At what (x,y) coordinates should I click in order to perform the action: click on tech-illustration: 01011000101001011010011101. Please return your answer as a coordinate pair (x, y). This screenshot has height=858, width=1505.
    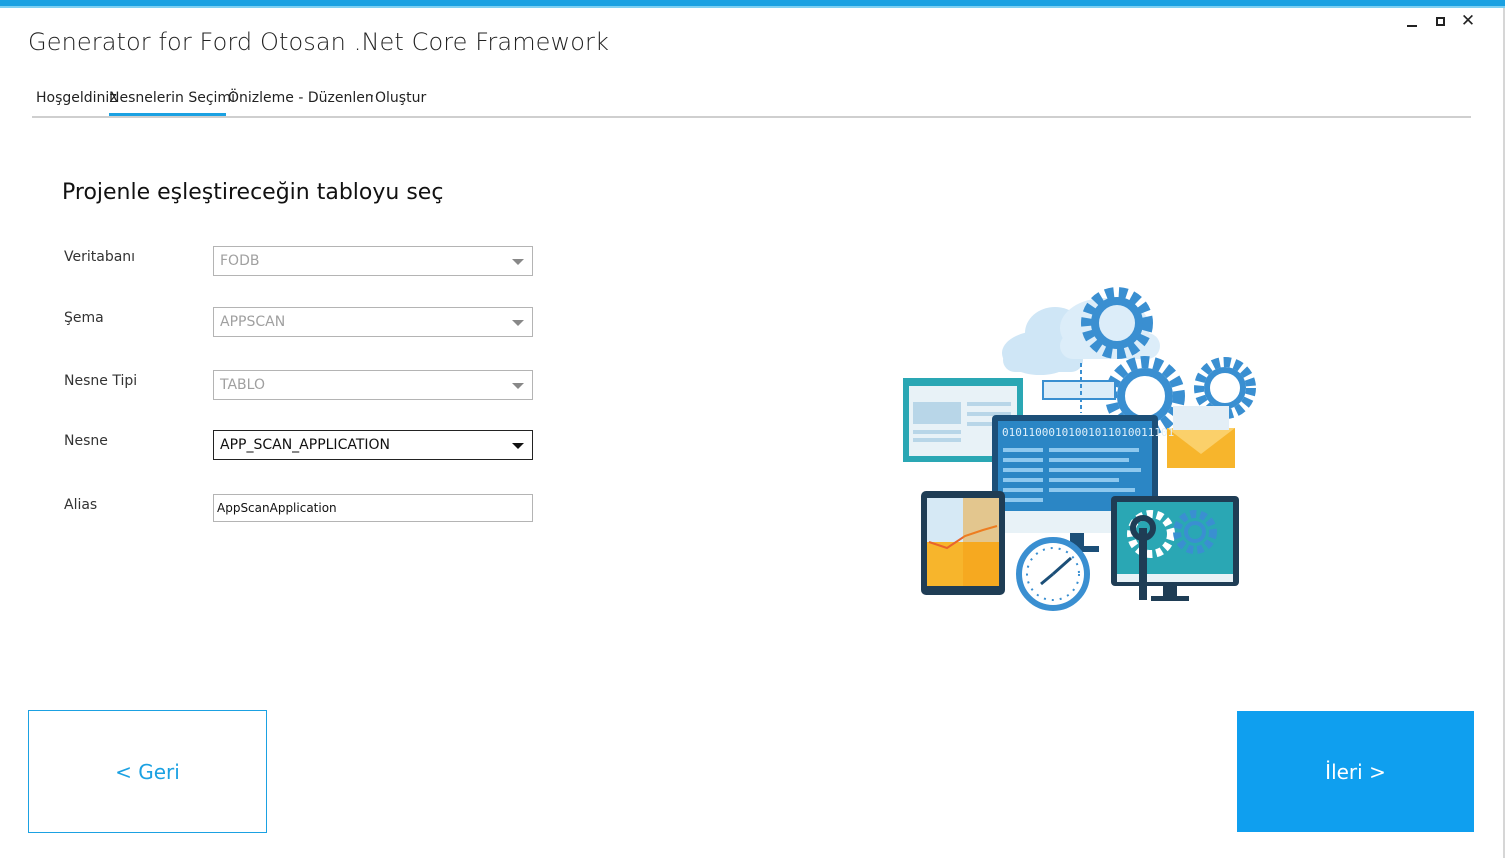
    Looking at the image, I should click on (1080, 447).